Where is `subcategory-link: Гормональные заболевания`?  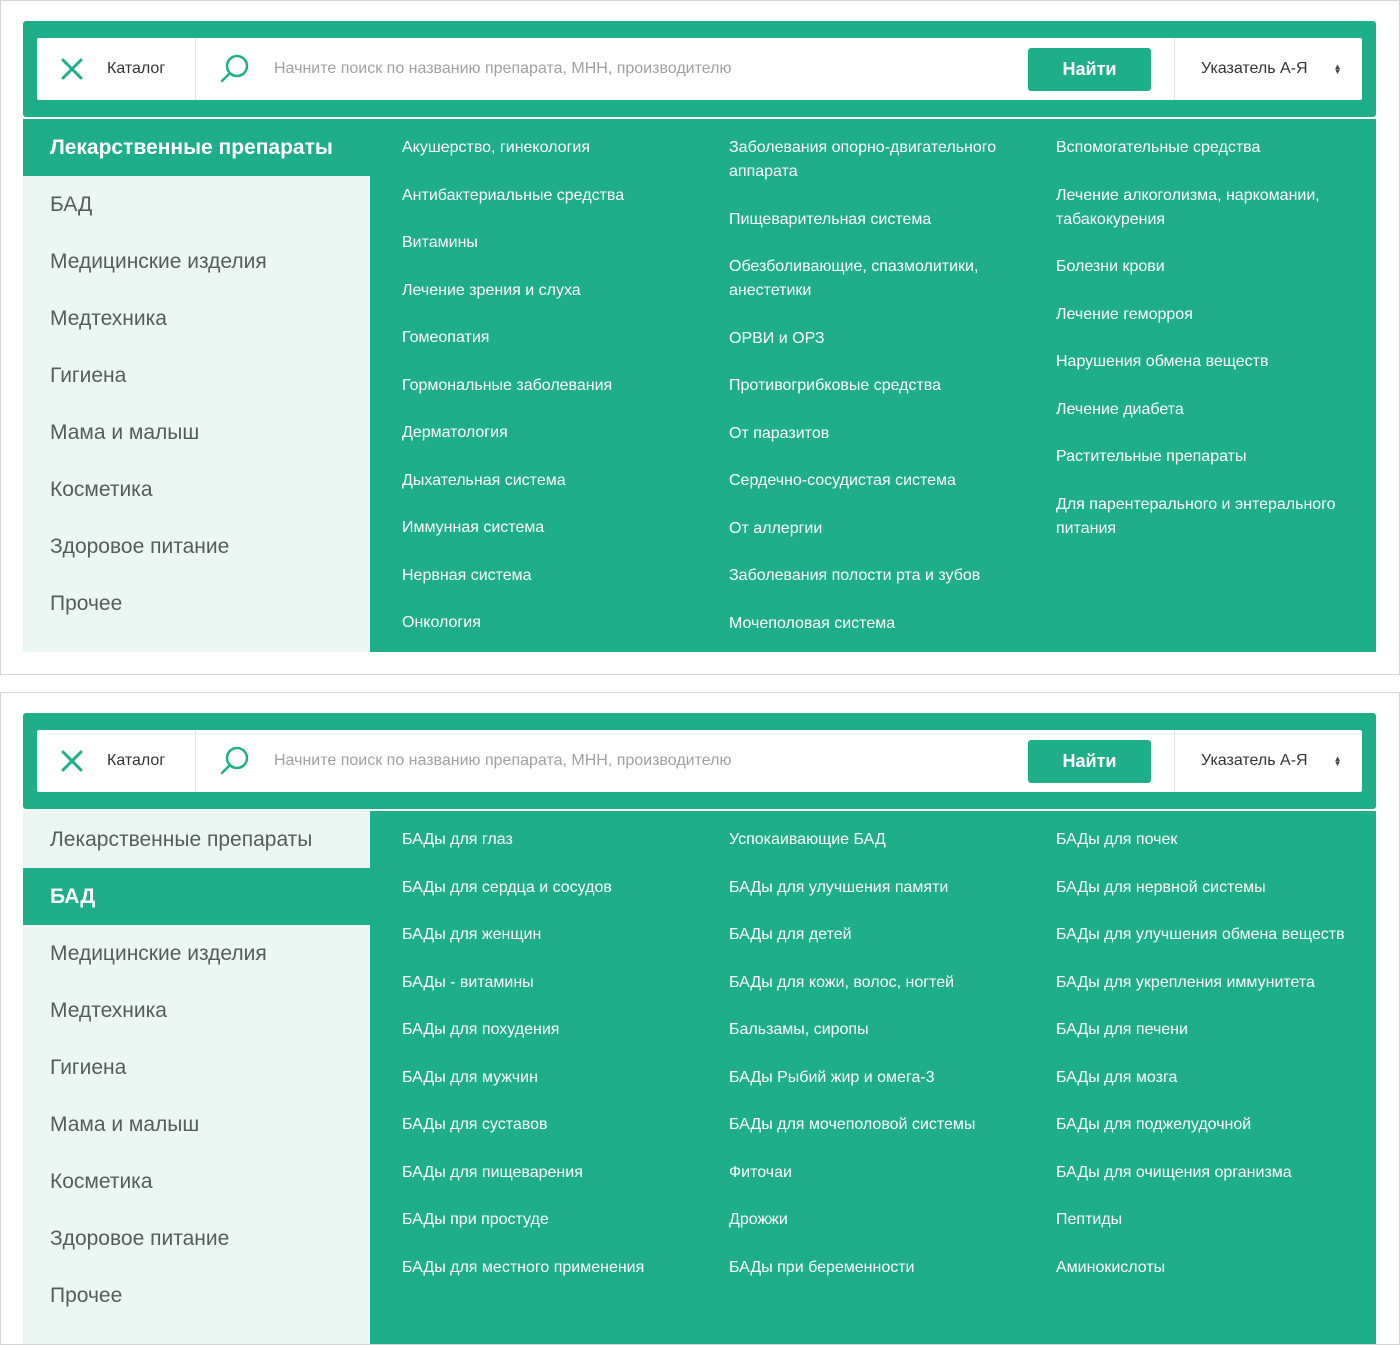 subcategory-link: Гормональные заболевания is located at coordinates (552, 386).